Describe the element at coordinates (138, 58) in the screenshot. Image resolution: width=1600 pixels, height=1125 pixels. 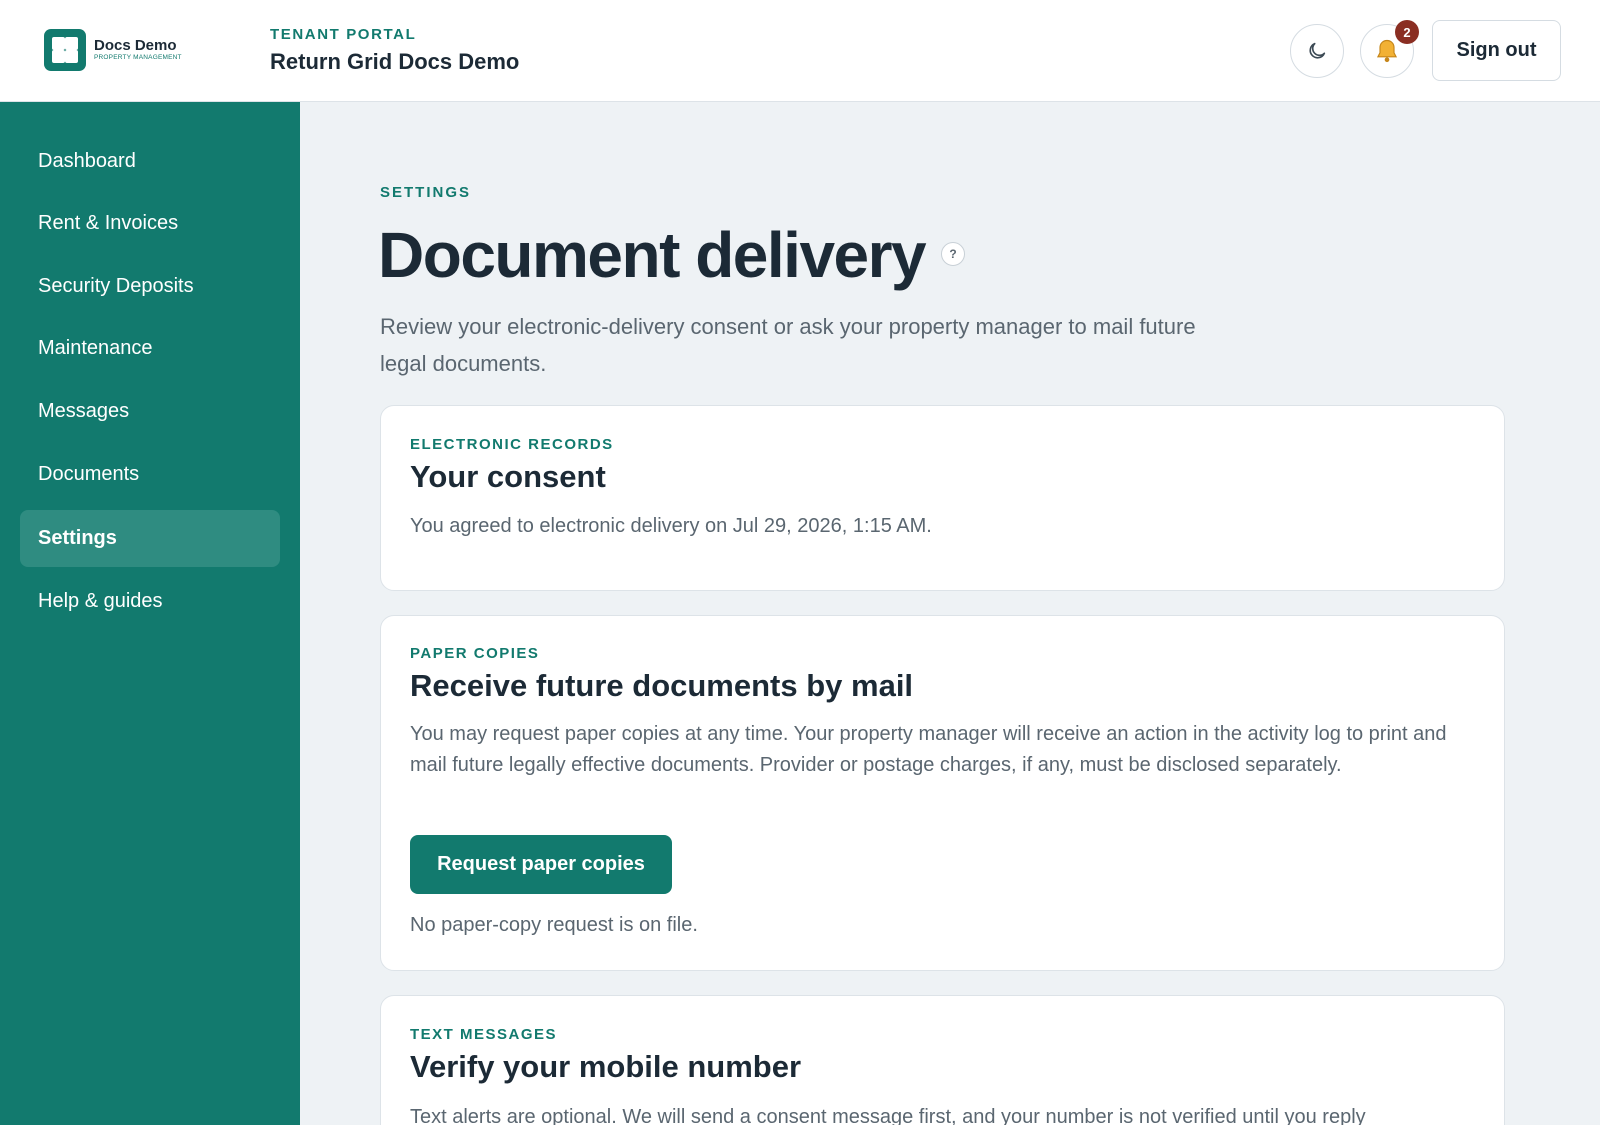
I see `brand-subtitle: PROPERTY MANAGEMENT` at that location.